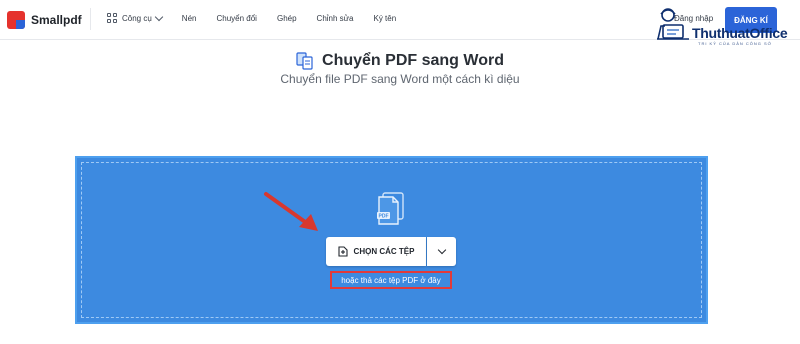 This screenshot has width=800, height=344. I want to click on tools-label: Công cụ, so click(137, 18).